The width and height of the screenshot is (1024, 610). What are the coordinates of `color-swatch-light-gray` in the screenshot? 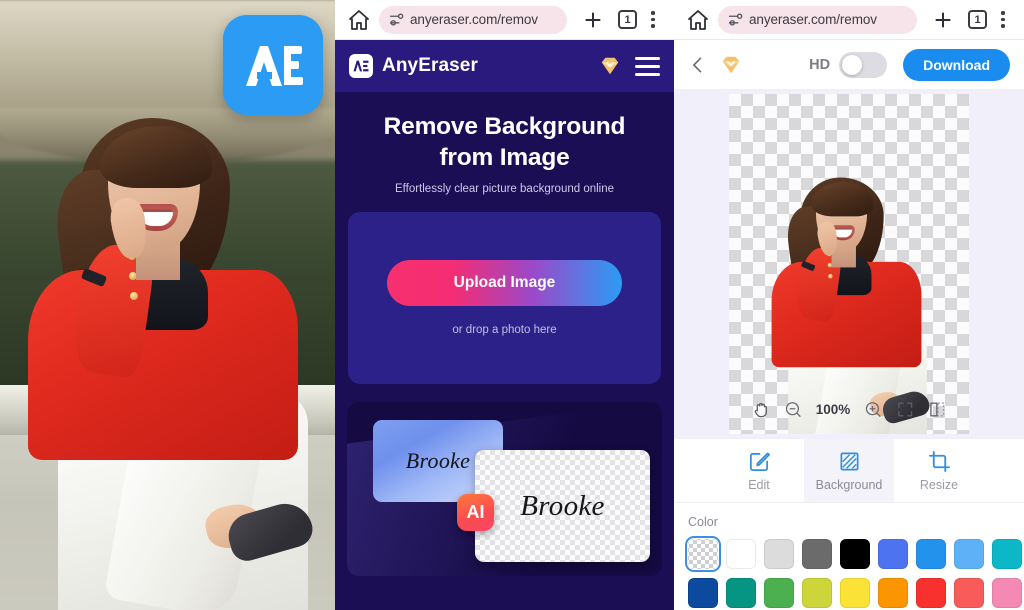 It's located at (779, 554).